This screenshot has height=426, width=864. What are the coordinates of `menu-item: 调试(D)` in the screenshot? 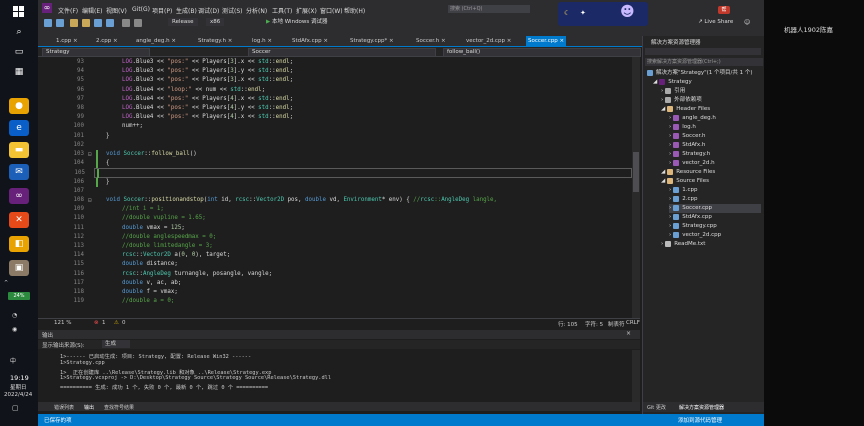 It's located at (208, 10).